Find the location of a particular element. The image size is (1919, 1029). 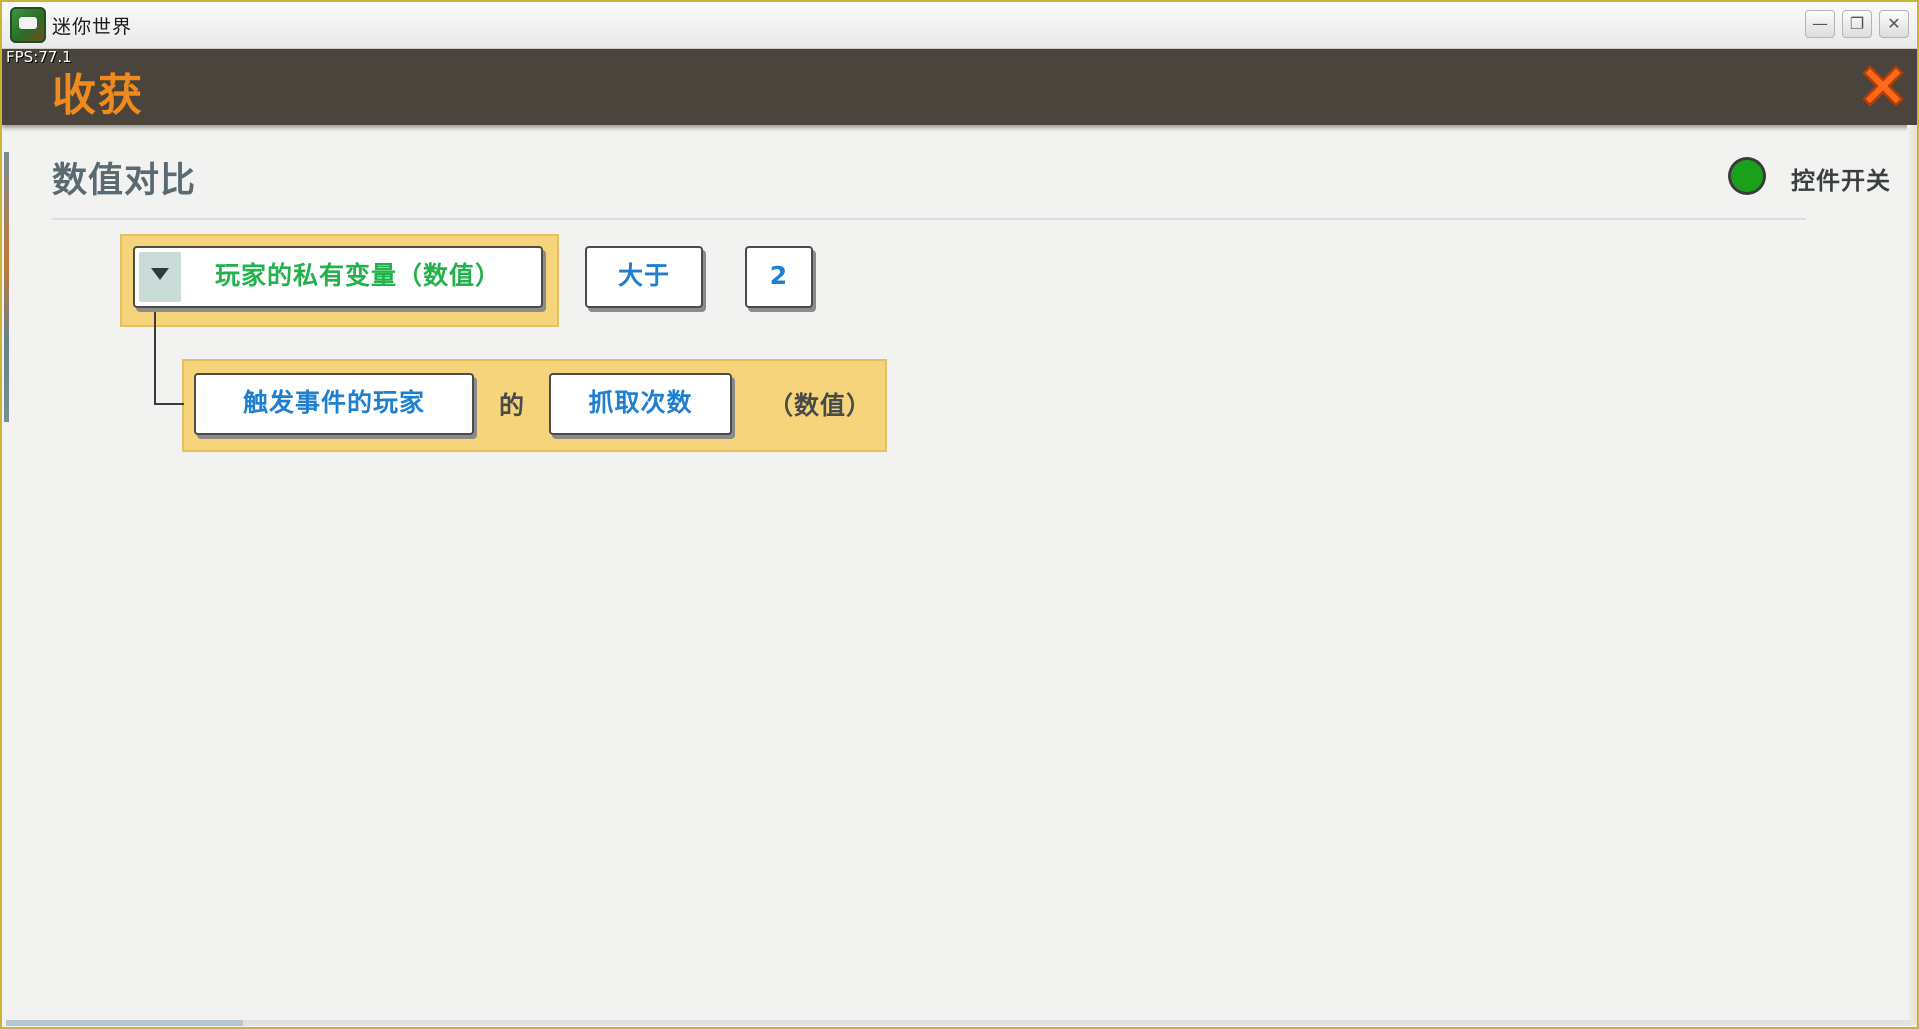

side-accent-strip is located at coordinates (6, 287).